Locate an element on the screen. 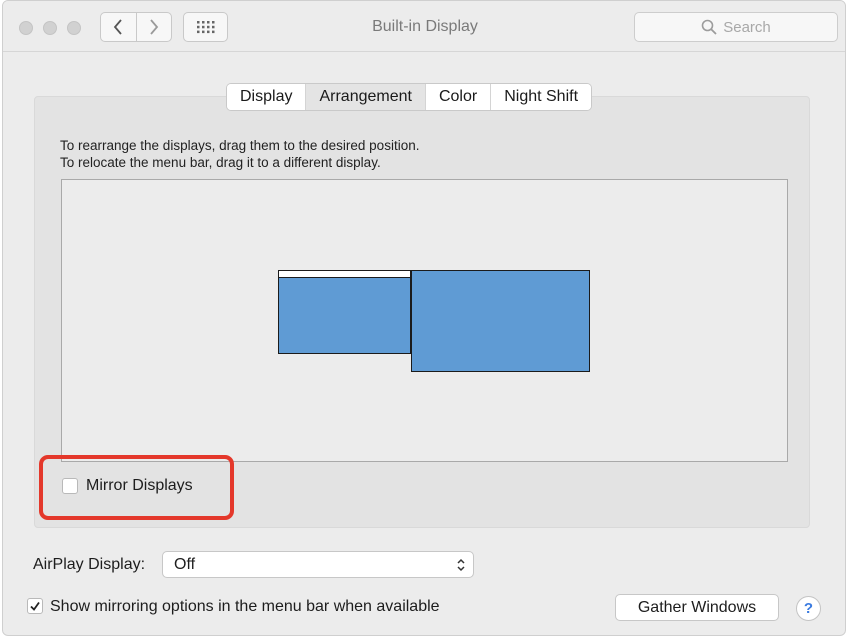 The height and width of the screenshot is (637, 848). search-icon is located at coordinates (709, 27).